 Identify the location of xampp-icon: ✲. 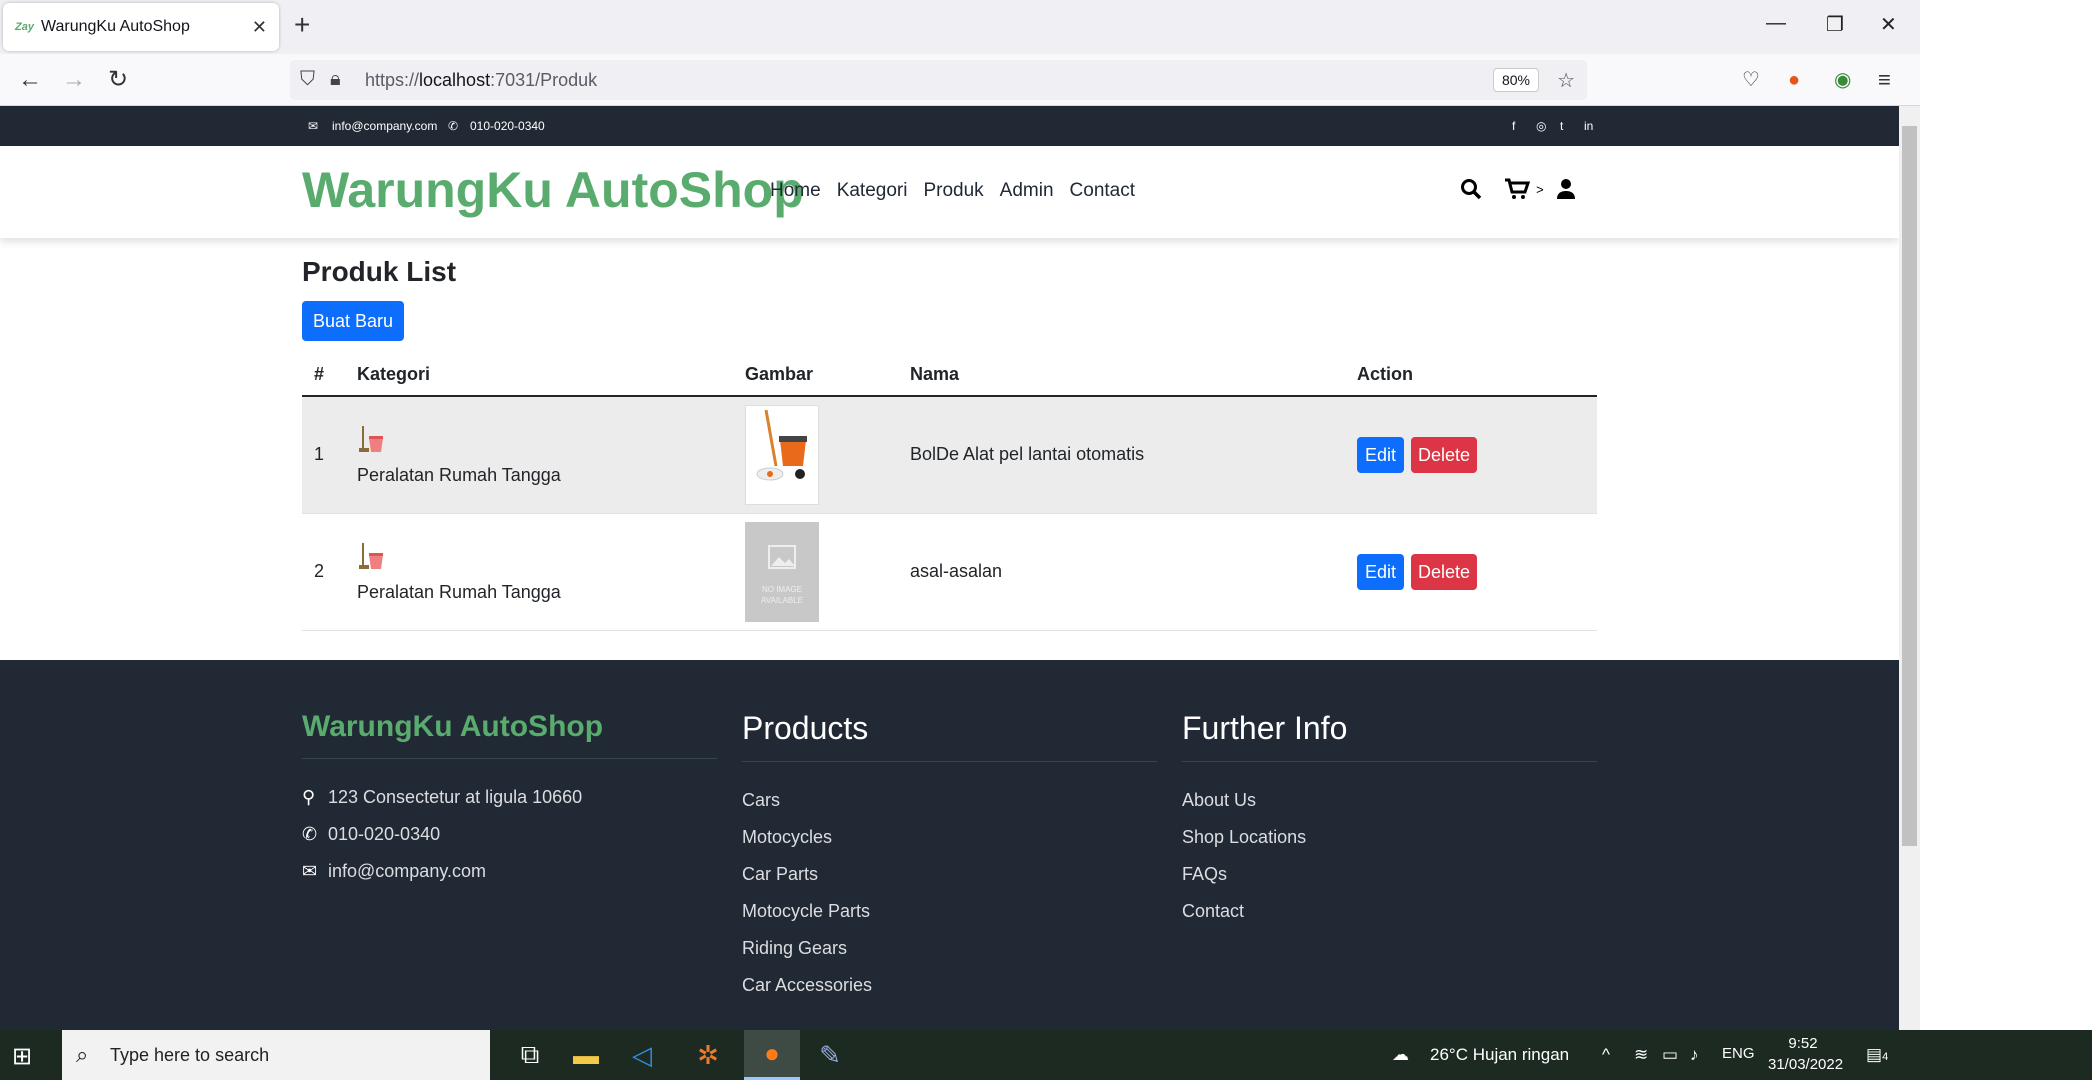
(708, 1055).